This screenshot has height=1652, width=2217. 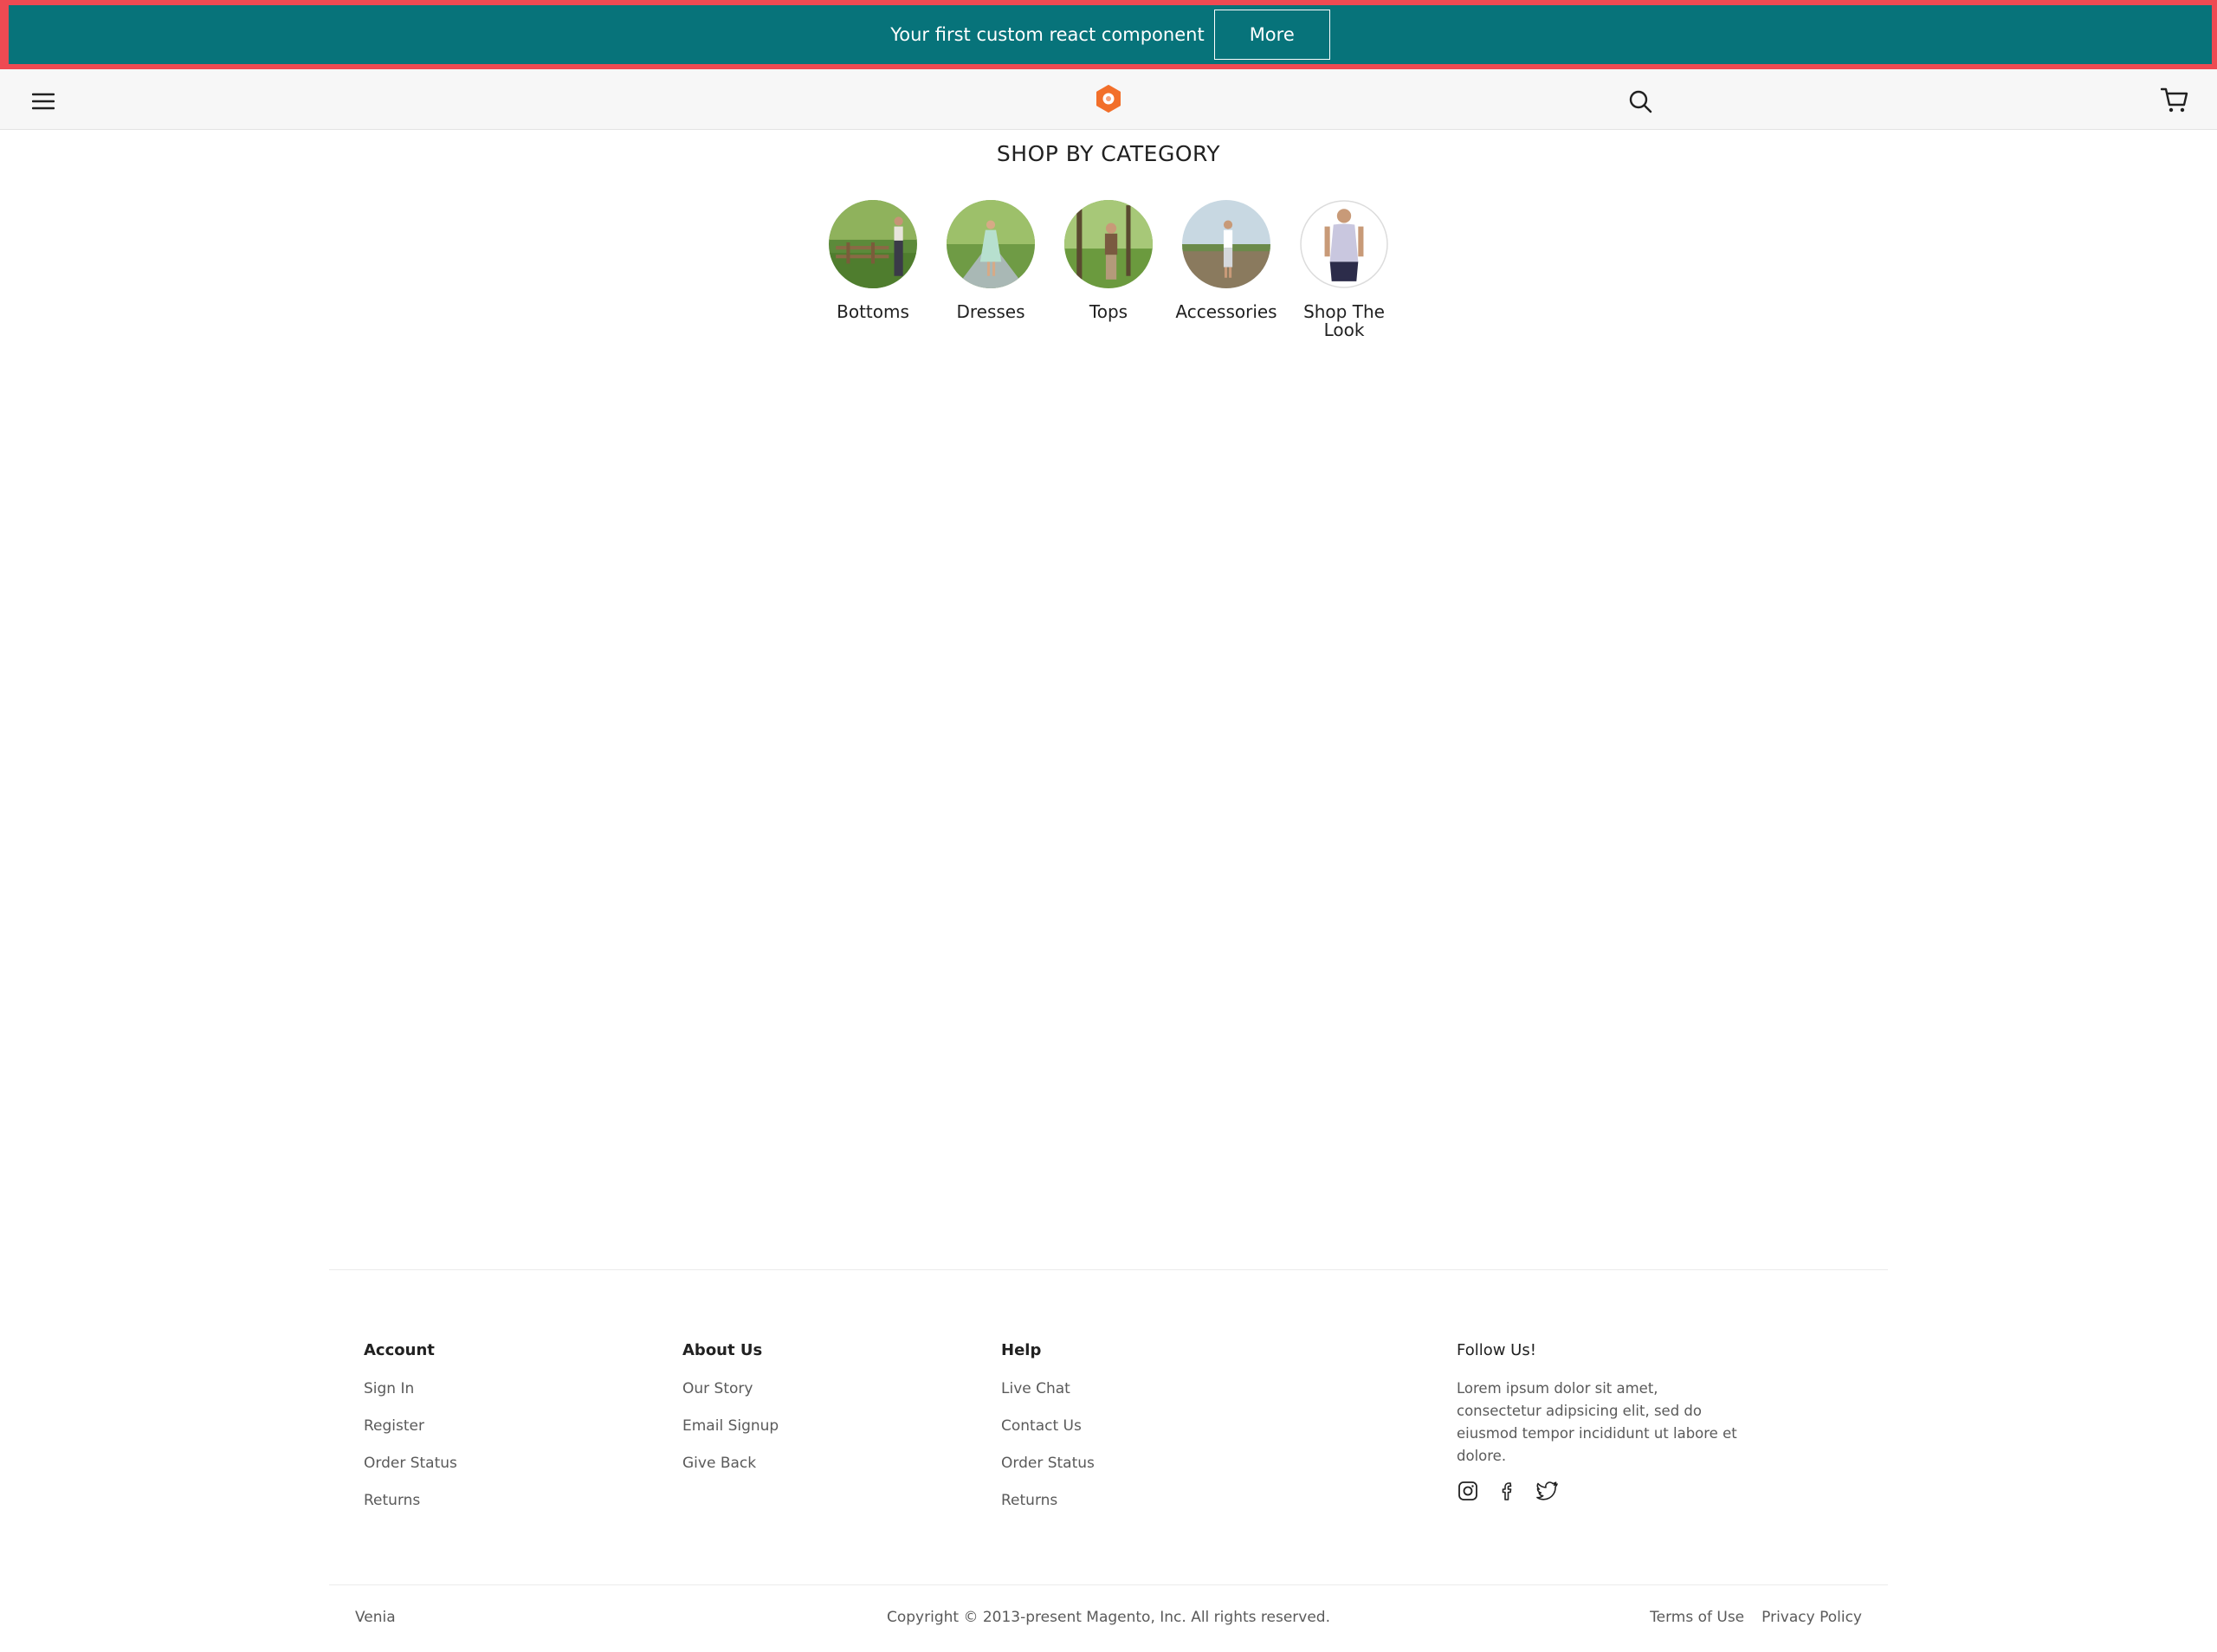 I want to click on category-accessories-image, so click(x=1226, y=244).